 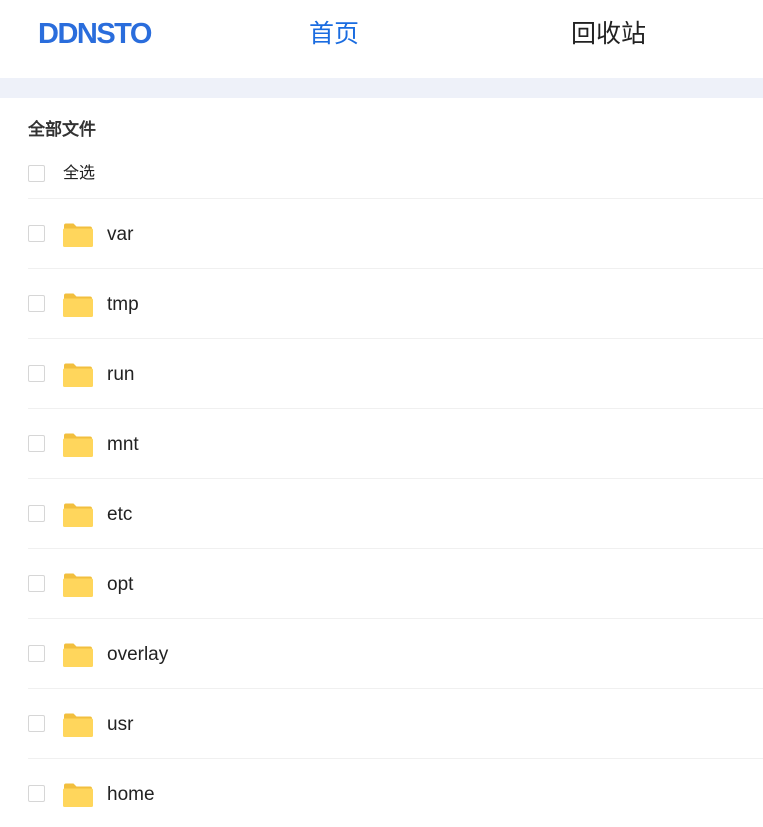 What do you see at coordinates (395, 373) in the screenshot?
I see `file-row-run: run` at bounding box center [395, 373].